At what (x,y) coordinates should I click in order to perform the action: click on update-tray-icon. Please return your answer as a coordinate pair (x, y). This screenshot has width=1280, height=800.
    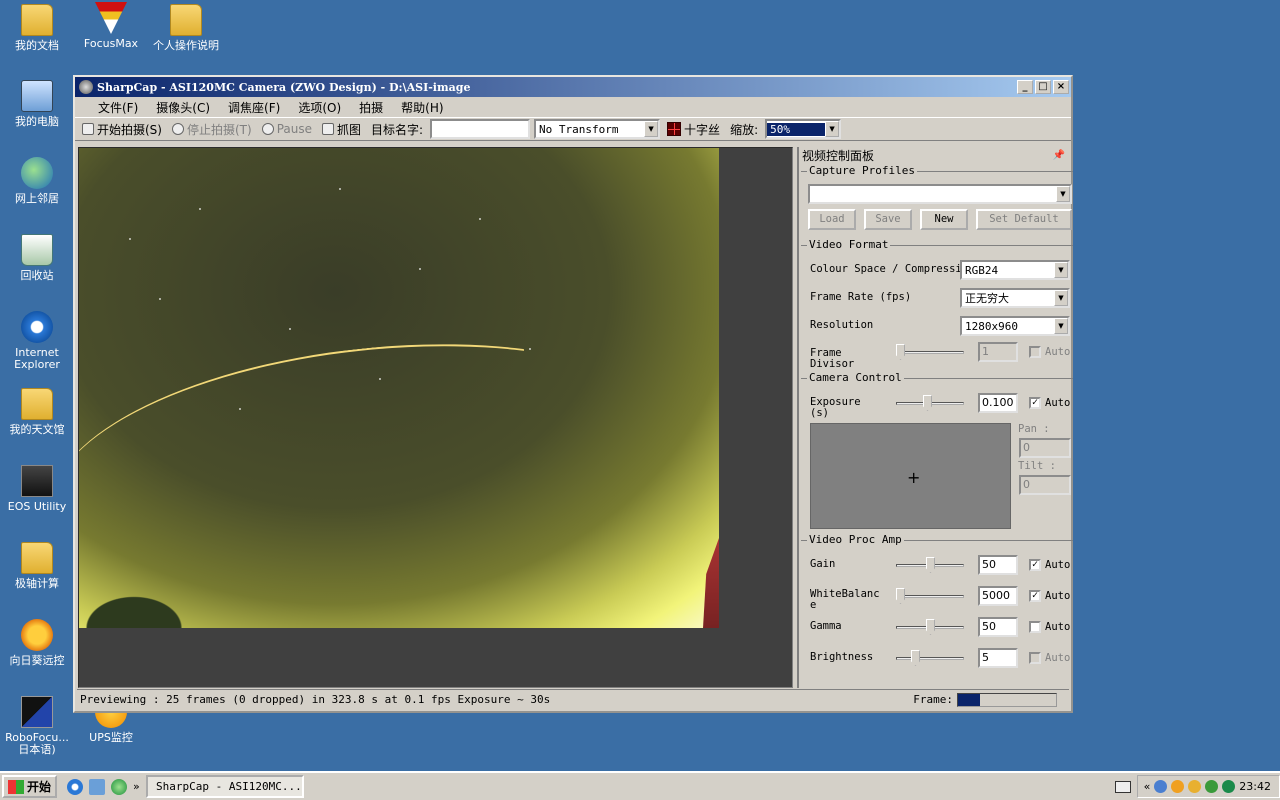
    Looking at the image, I should click on (1229, 786).